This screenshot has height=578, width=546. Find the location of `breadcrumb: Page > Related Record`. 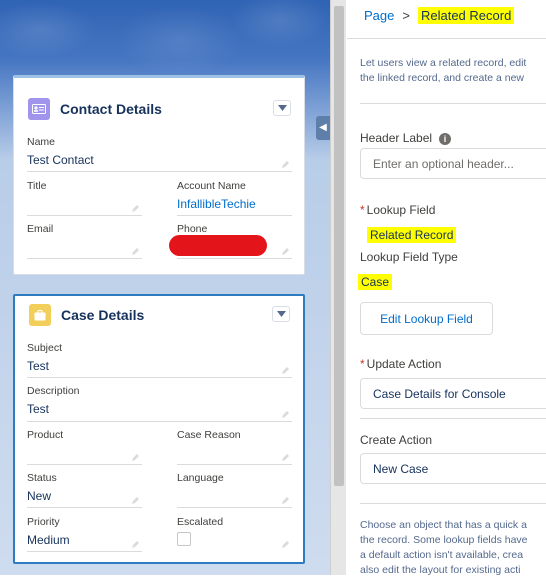

breadcrumb: Page > Related Record is located at coordinates (439, 15).